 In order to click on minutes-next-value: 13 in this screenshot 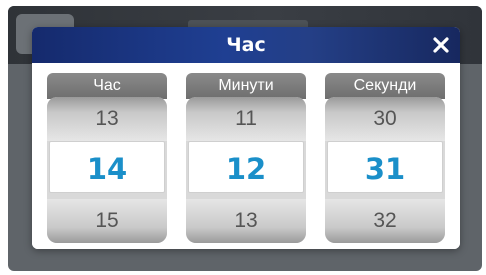, I will do `click(246, 221)`.